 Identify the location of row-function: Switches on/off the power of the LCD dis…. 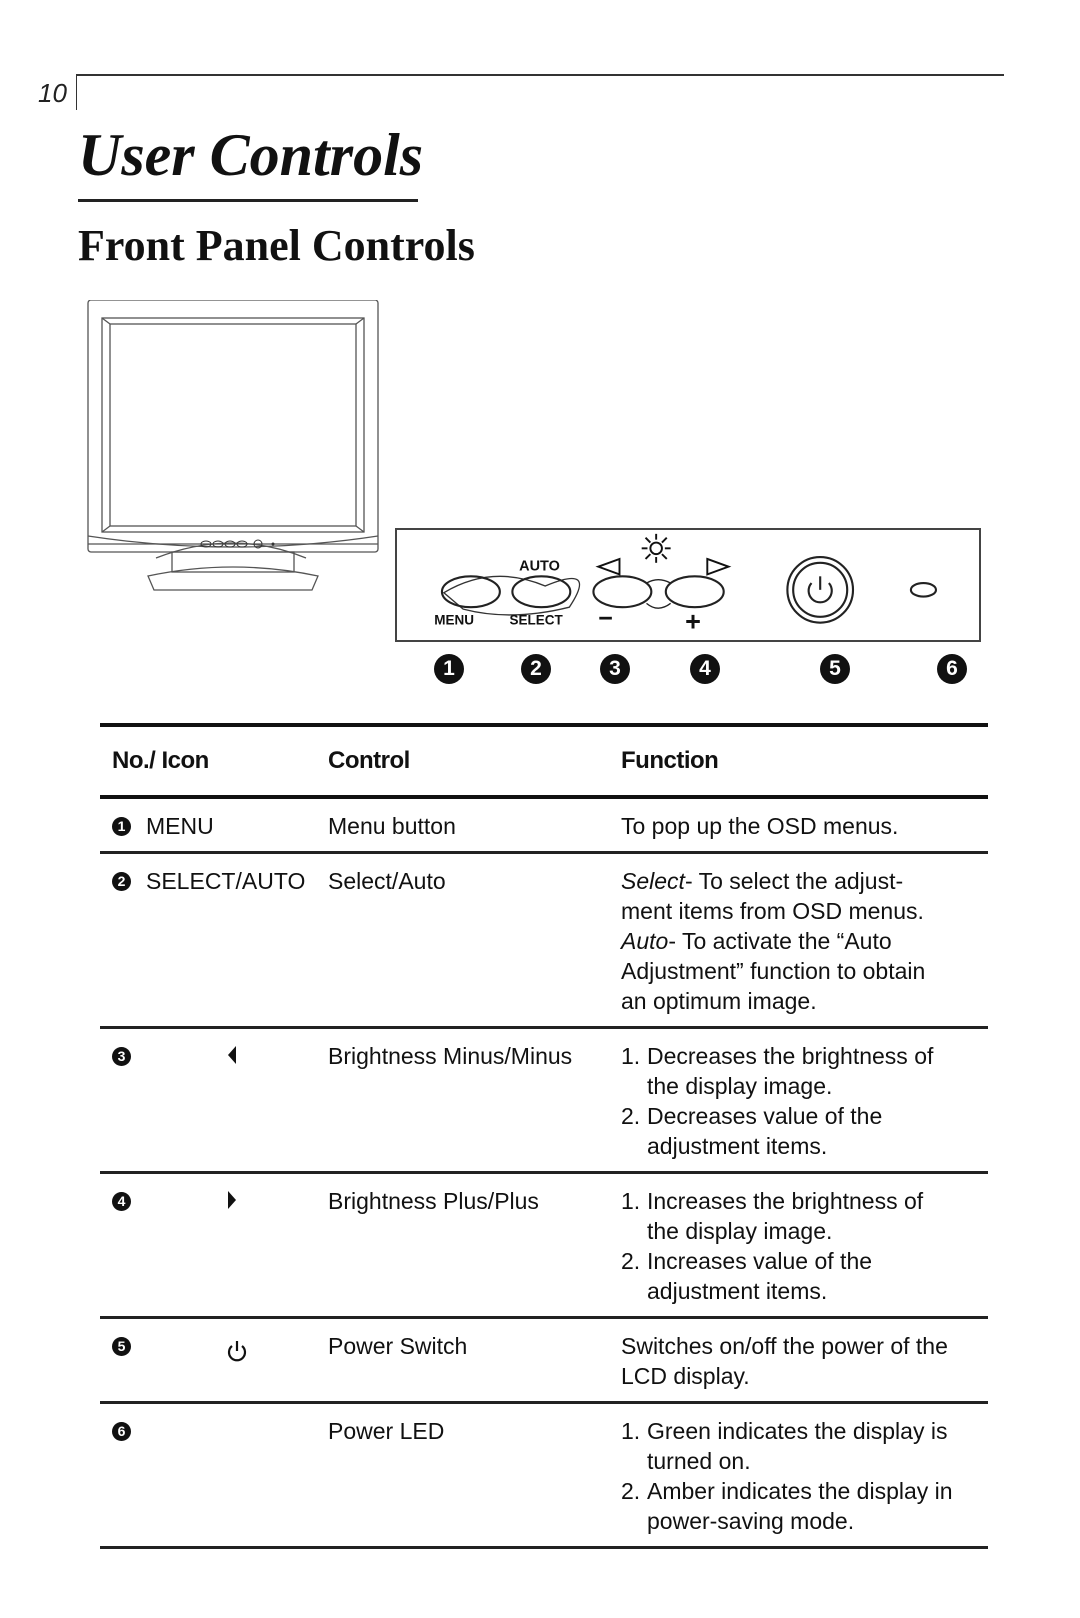
(804, 1361).